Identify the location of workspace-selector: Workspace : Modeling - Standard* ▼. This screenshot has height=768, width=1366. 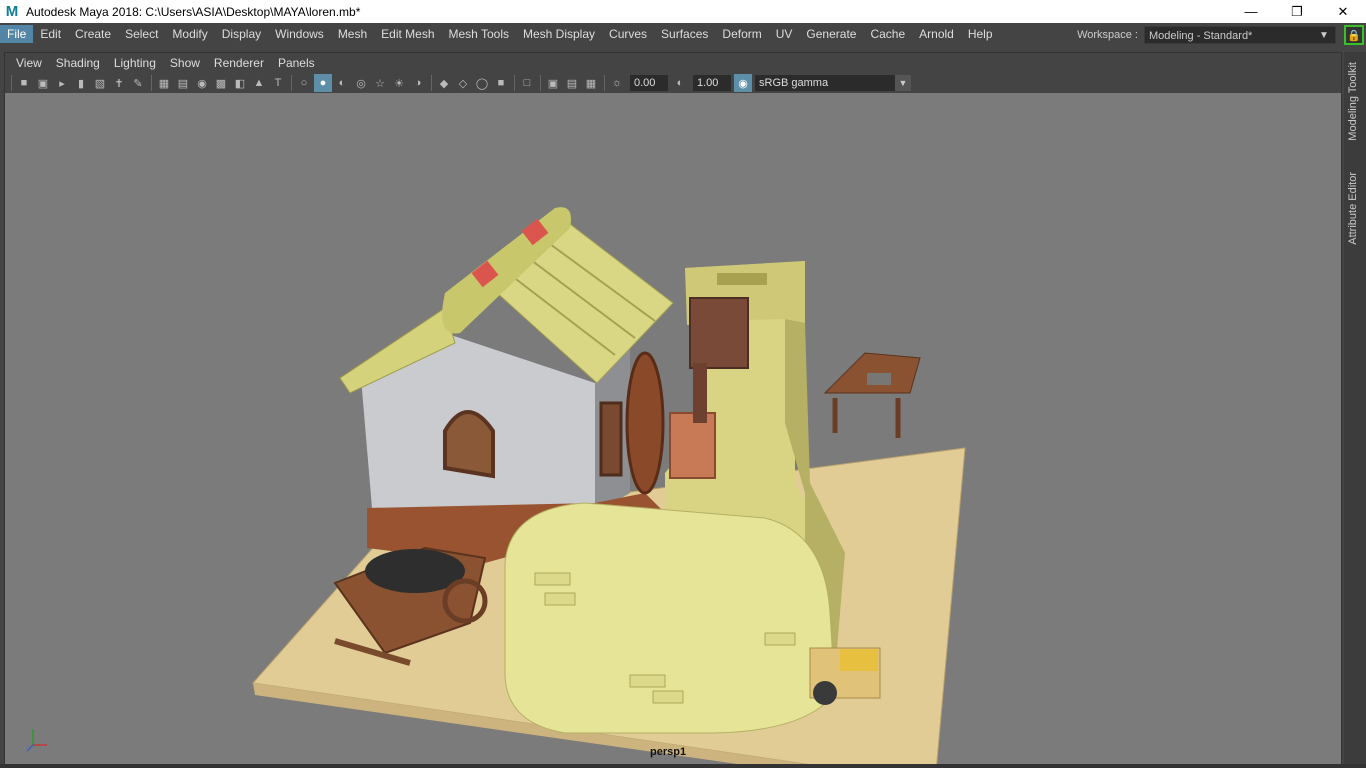
(1206, 35).